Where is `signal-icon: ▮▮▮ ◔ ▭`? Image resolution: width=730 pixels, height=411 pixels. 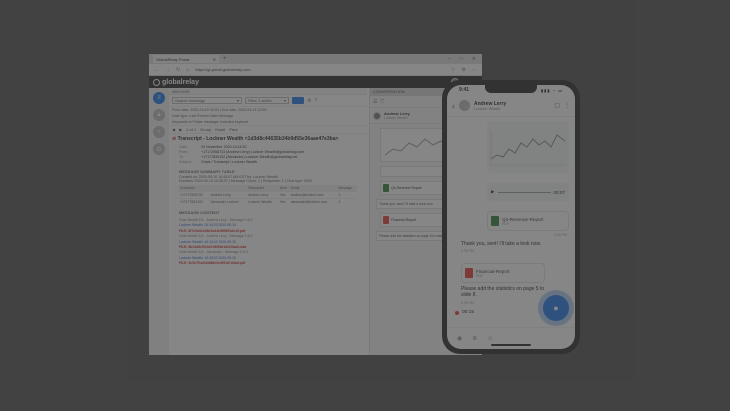
signal-icon: ▮▮▮ ◔ ▭ is located at coordinates (551, 90).